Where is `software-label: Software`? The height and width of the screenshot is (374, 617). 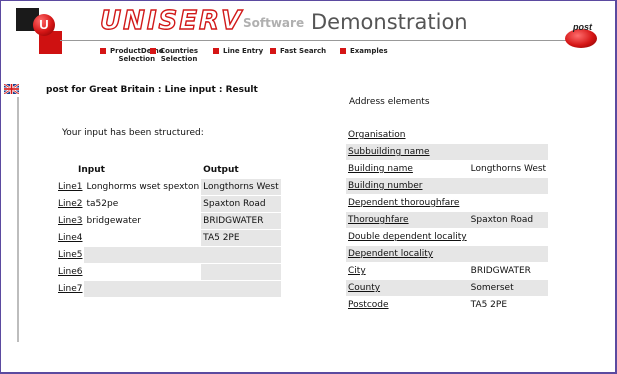
software-label: Software is located at coordinates (274, 23).